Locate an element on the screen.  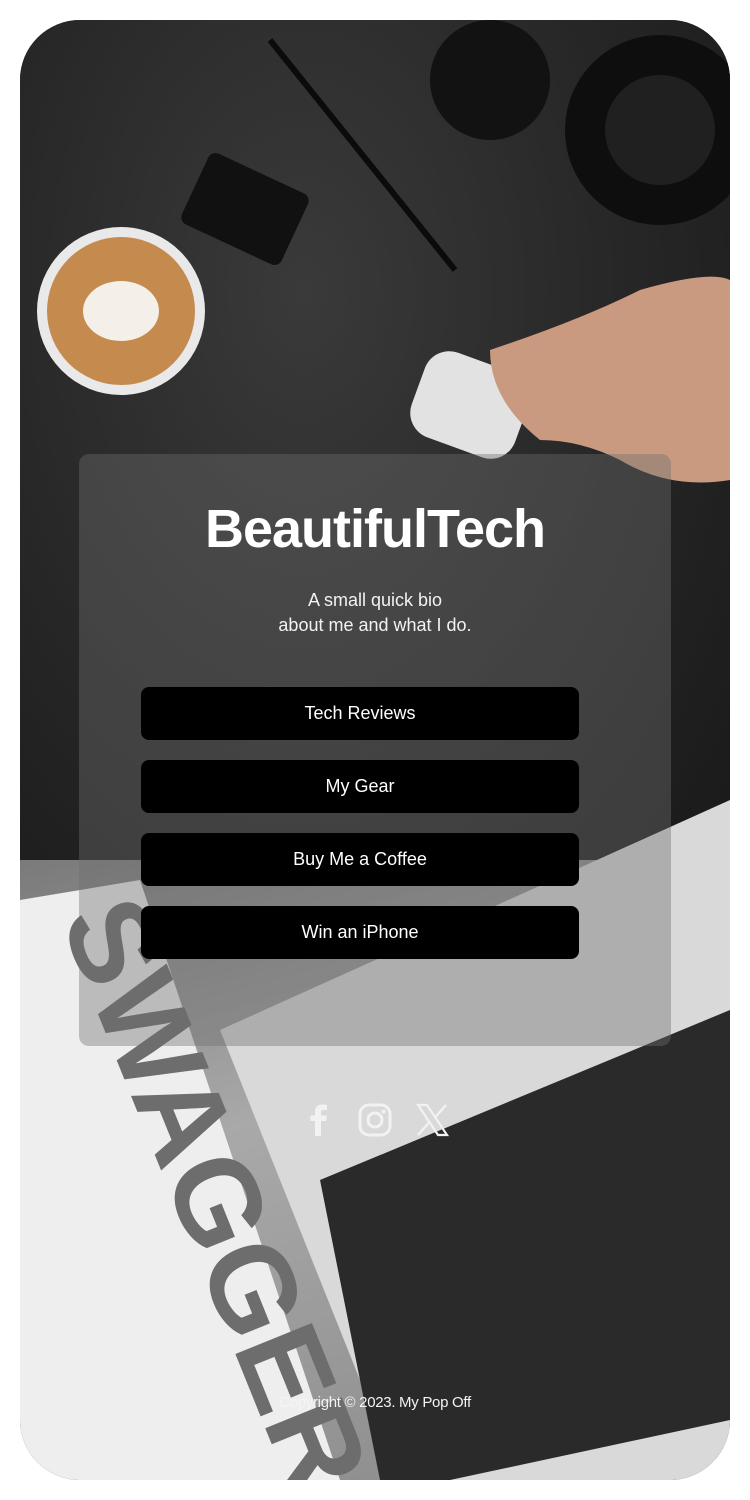
bio-line: A small quick bio is located at coordinates (375, 600).